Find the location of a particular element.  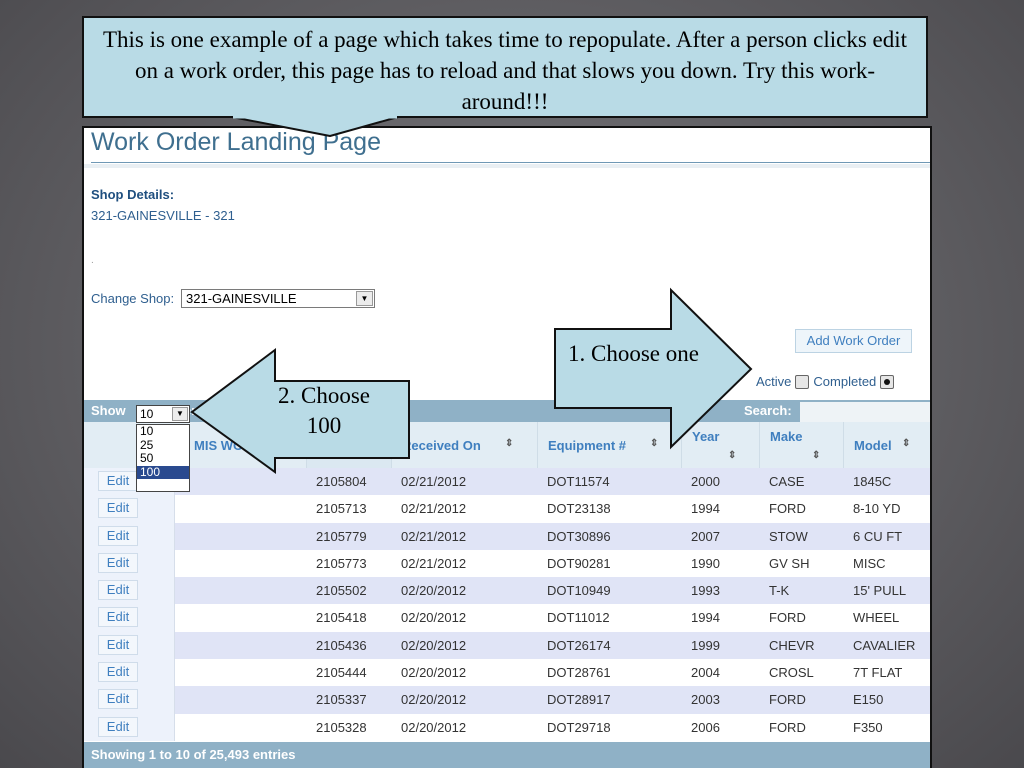

model-cell: WHEEL is located at coordinates (876, 618).